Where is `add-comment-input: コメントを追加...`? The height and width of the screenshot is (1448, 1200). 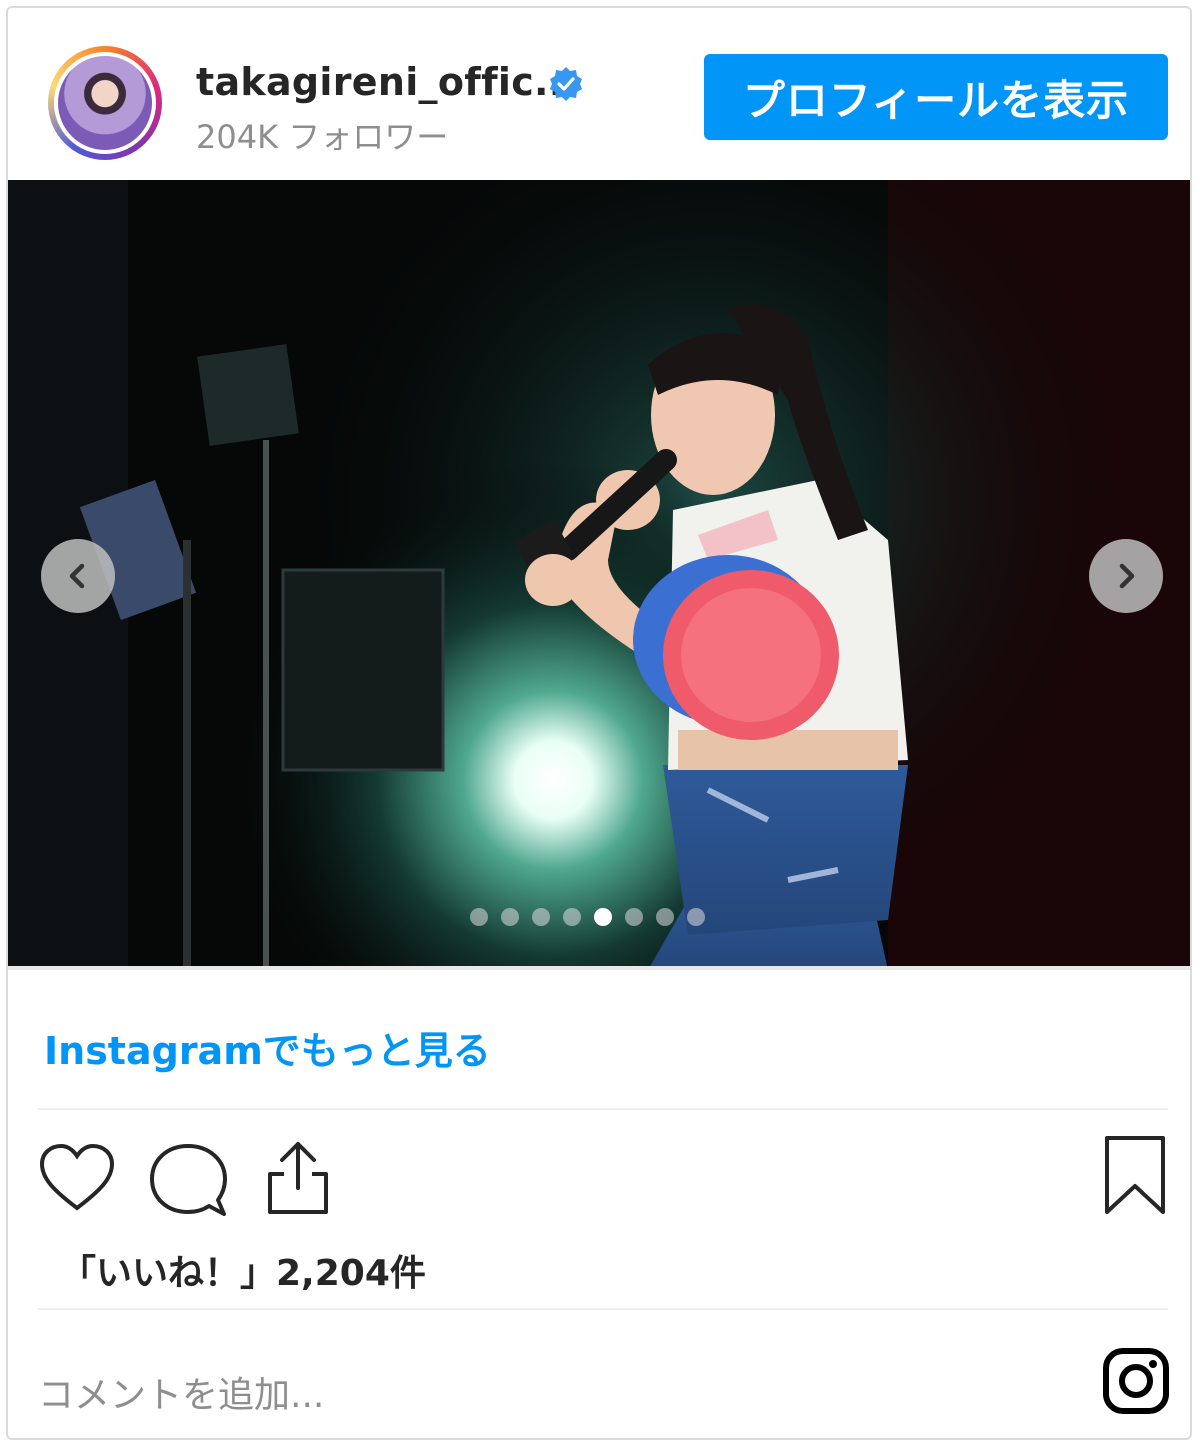 add-comment-input: コメントを追加... is located at coordinates (181, 1392).